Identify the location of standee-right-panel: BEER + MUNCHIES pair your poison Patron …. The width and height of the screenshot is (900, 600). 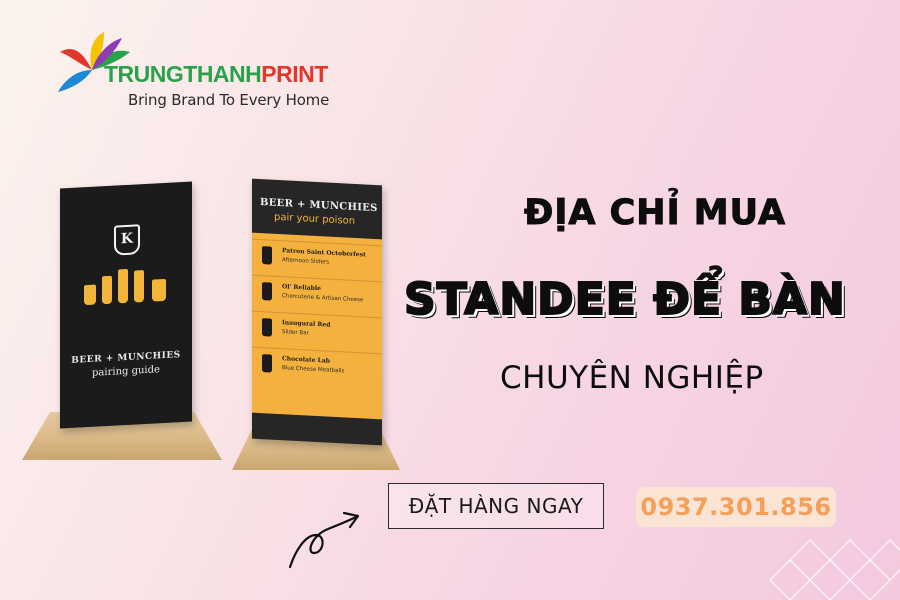
(317, 312).